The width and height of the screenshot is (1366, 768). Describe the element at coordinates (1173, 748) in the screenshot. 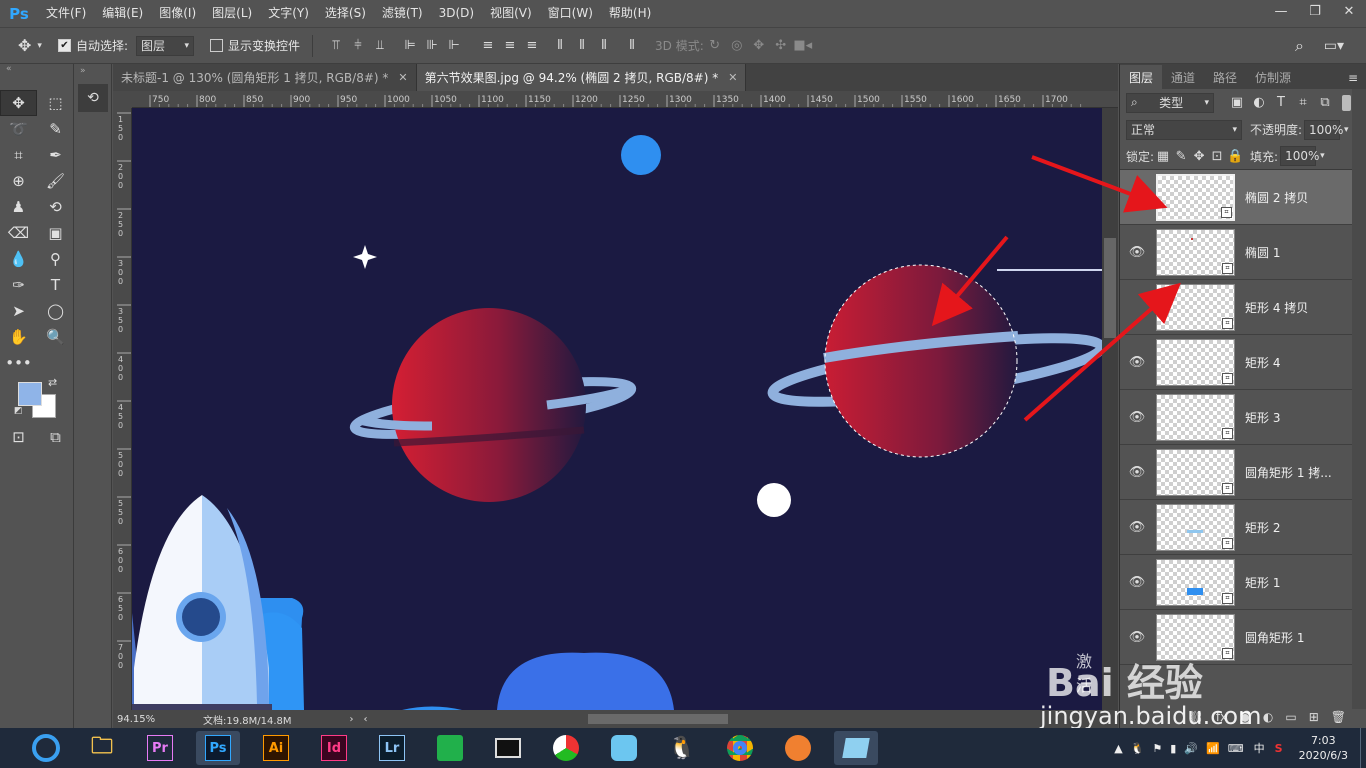

I see `battery-icon: ▮` at that location.